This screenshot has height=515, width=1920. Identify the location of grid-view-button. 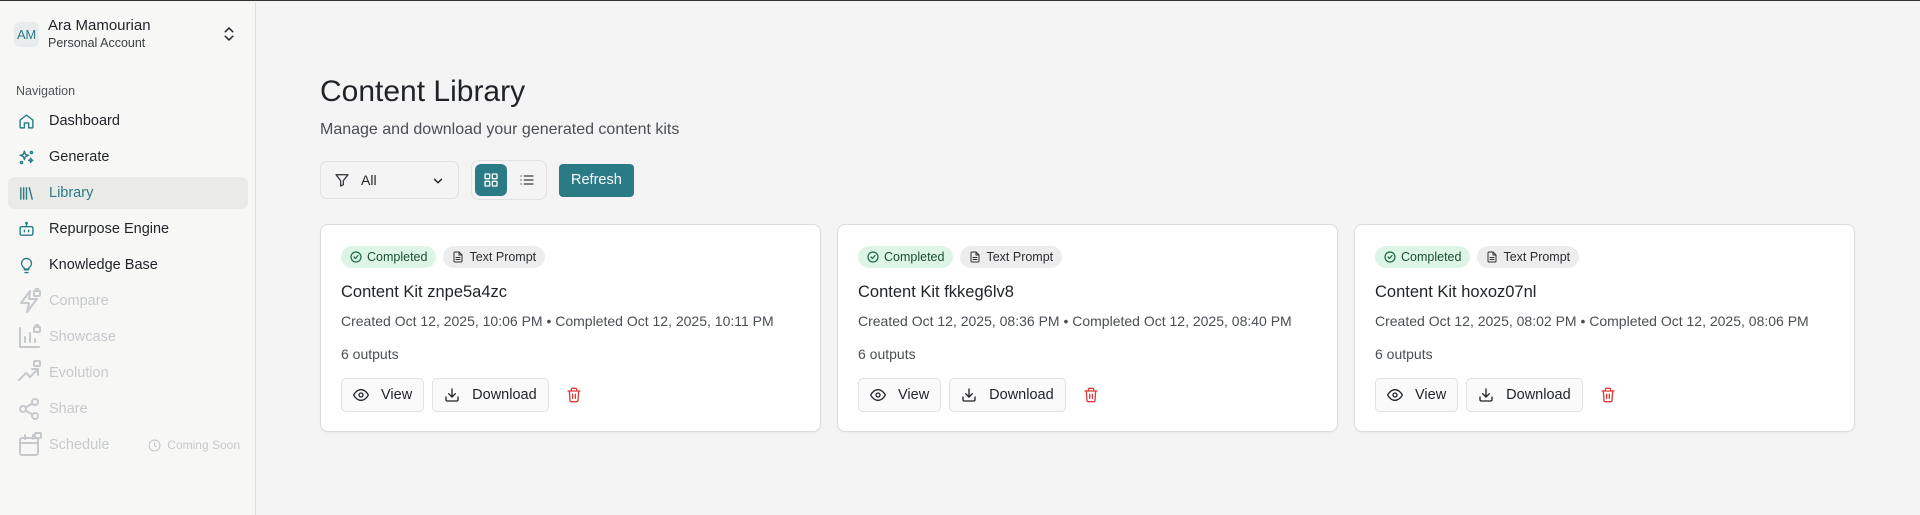
(491, 180).